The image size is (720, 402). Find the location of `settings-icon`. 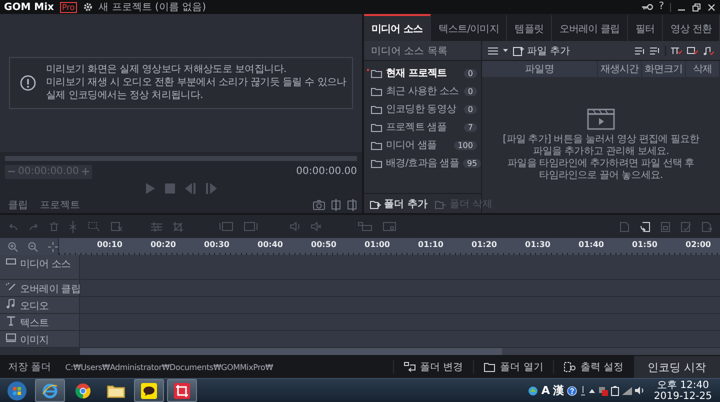

settings-icon is located at coordinates (87, 7).